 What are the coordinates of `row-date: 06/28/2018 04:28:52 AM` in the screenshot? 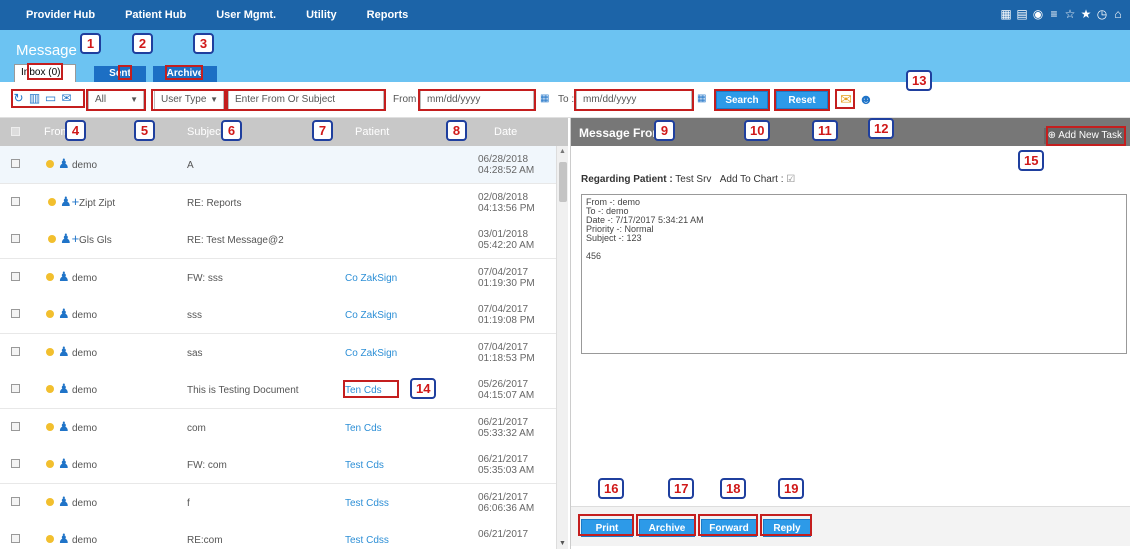 It's located at (506, 165).